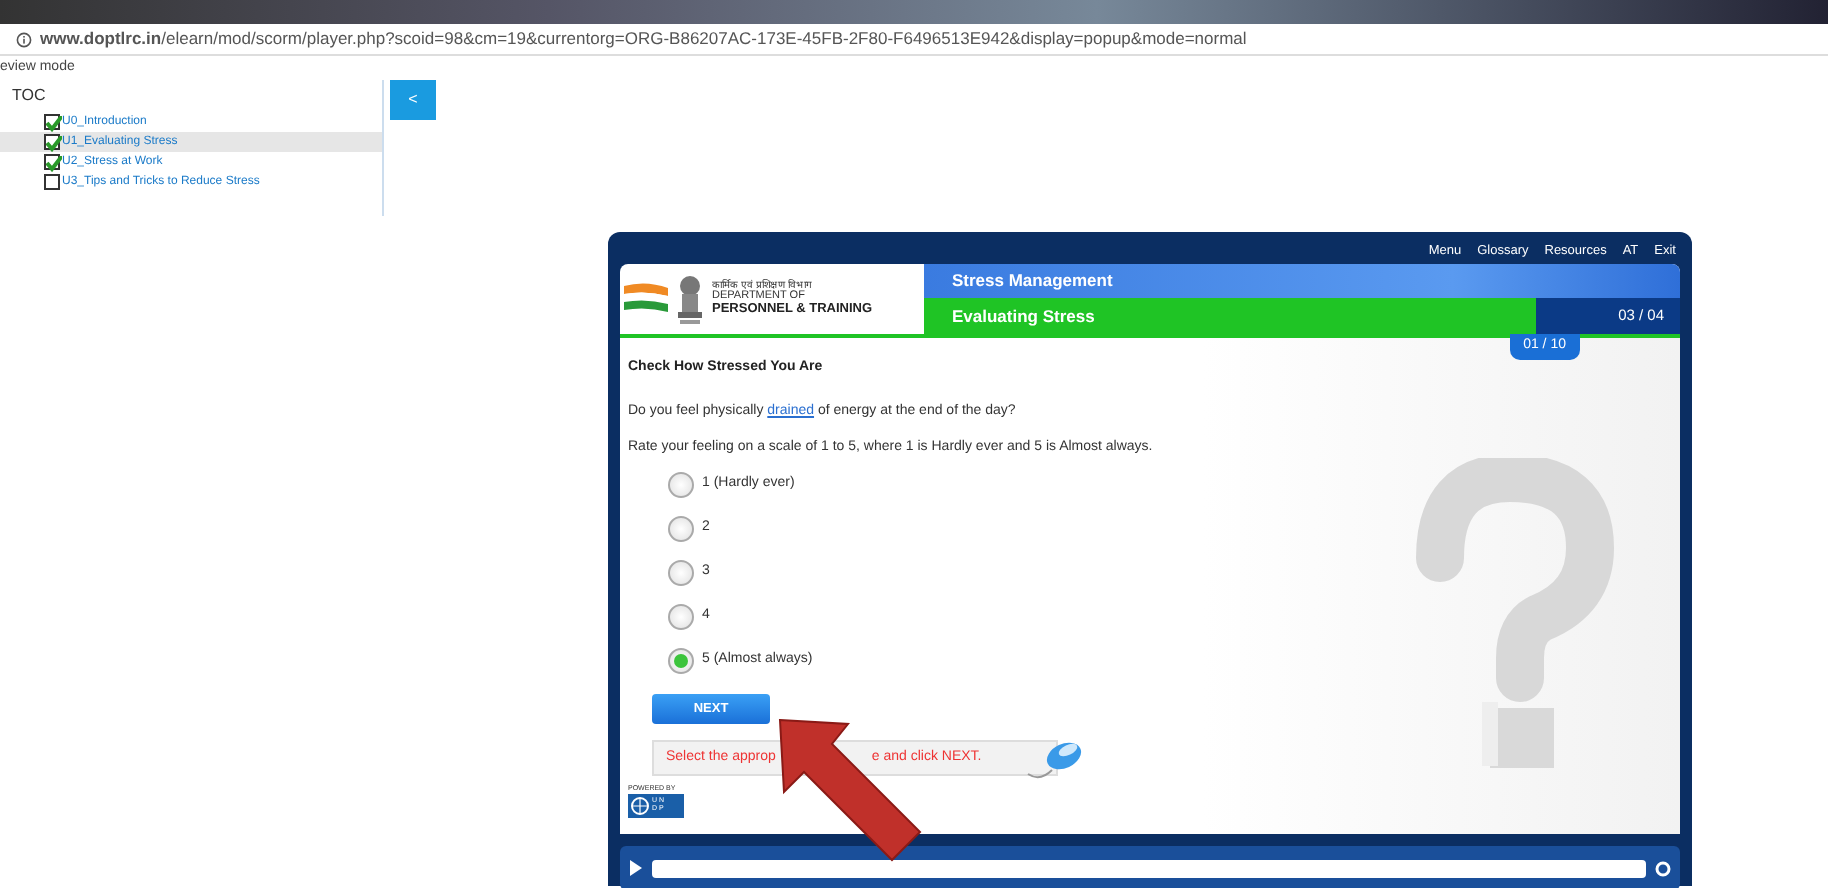  I want to click on globe-icon, so click(640, 806).